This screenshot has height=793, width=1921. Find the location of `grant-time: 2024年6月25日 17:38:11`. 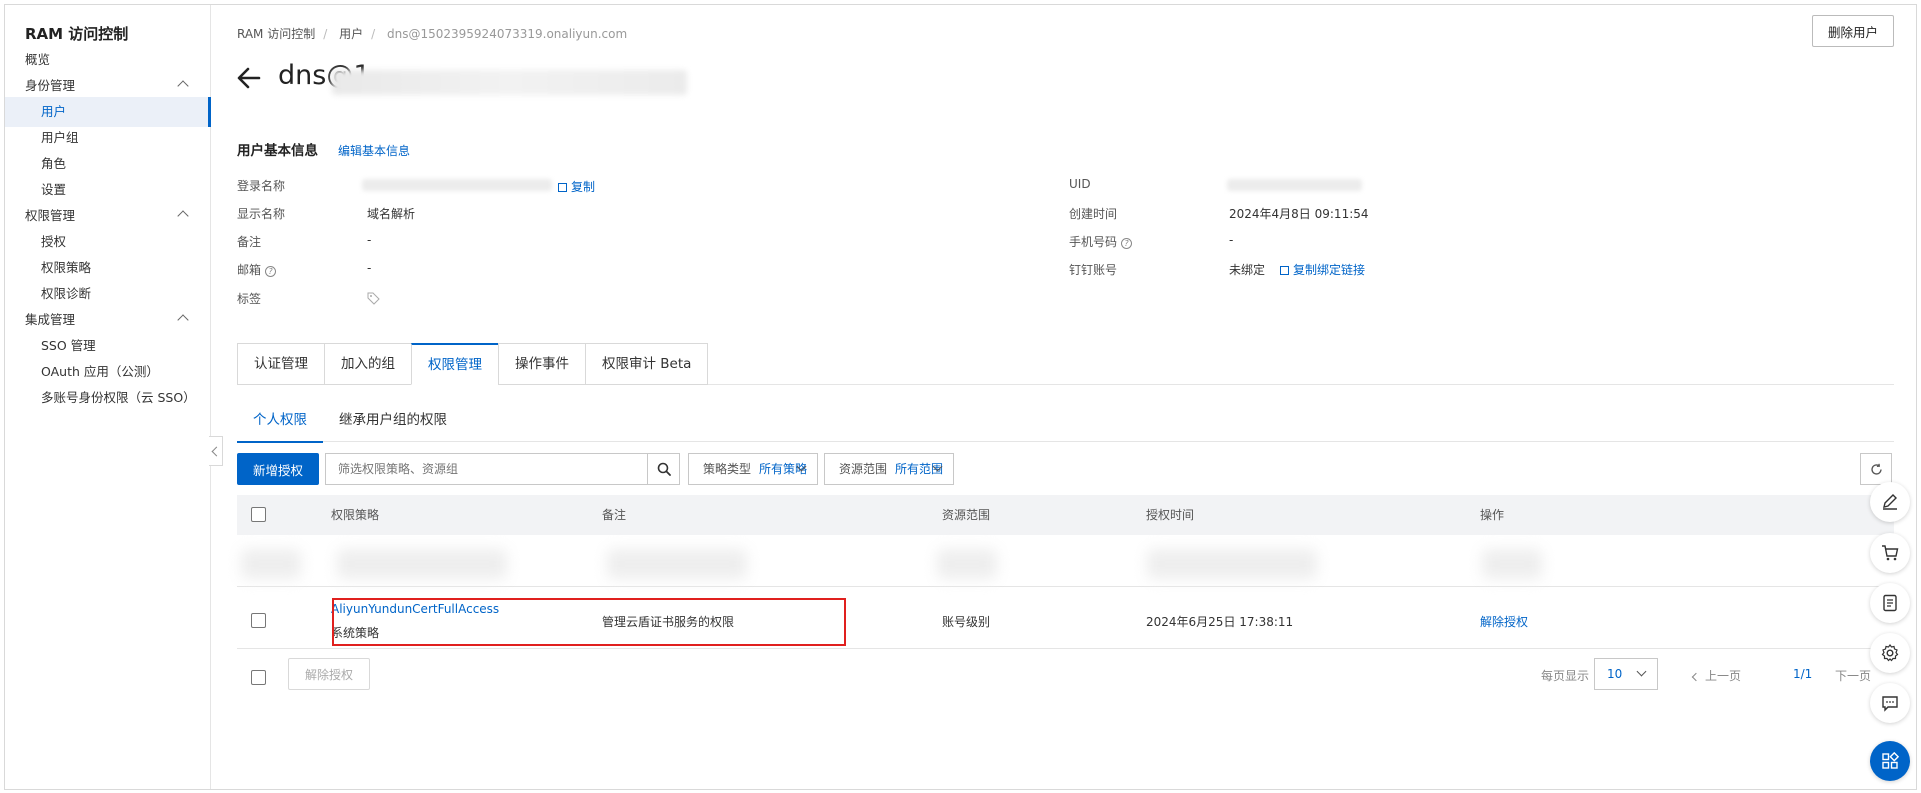

grant-time: 2024年6月25日 17:38:11 is located at coordinates (1220, 622).